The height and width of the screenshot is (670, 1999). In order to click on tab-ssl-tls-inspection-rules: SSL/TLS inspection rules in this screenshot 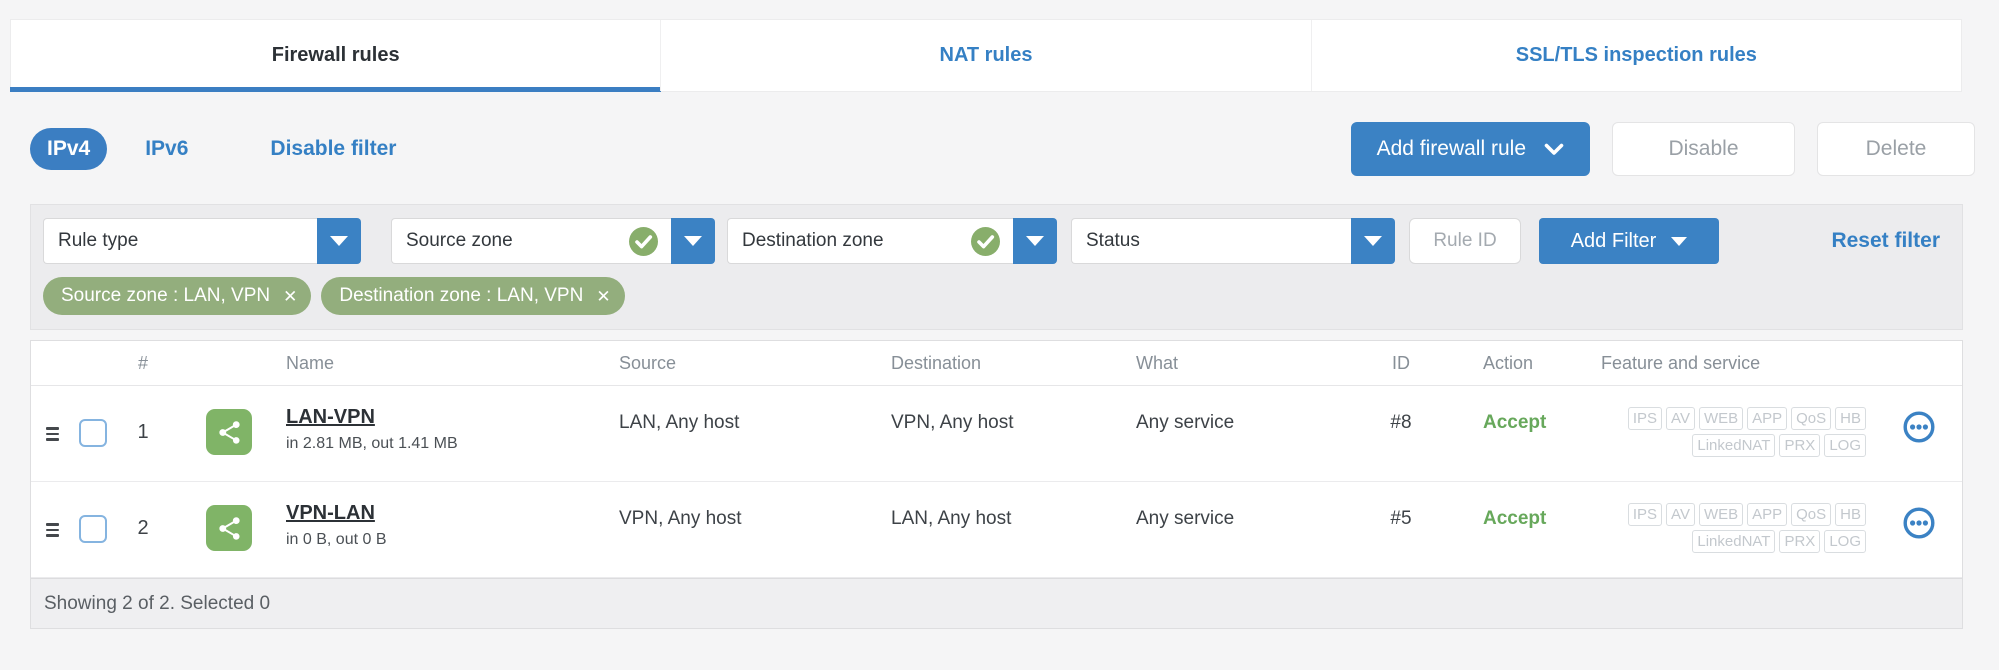, I will do `click(1635, 55)`.